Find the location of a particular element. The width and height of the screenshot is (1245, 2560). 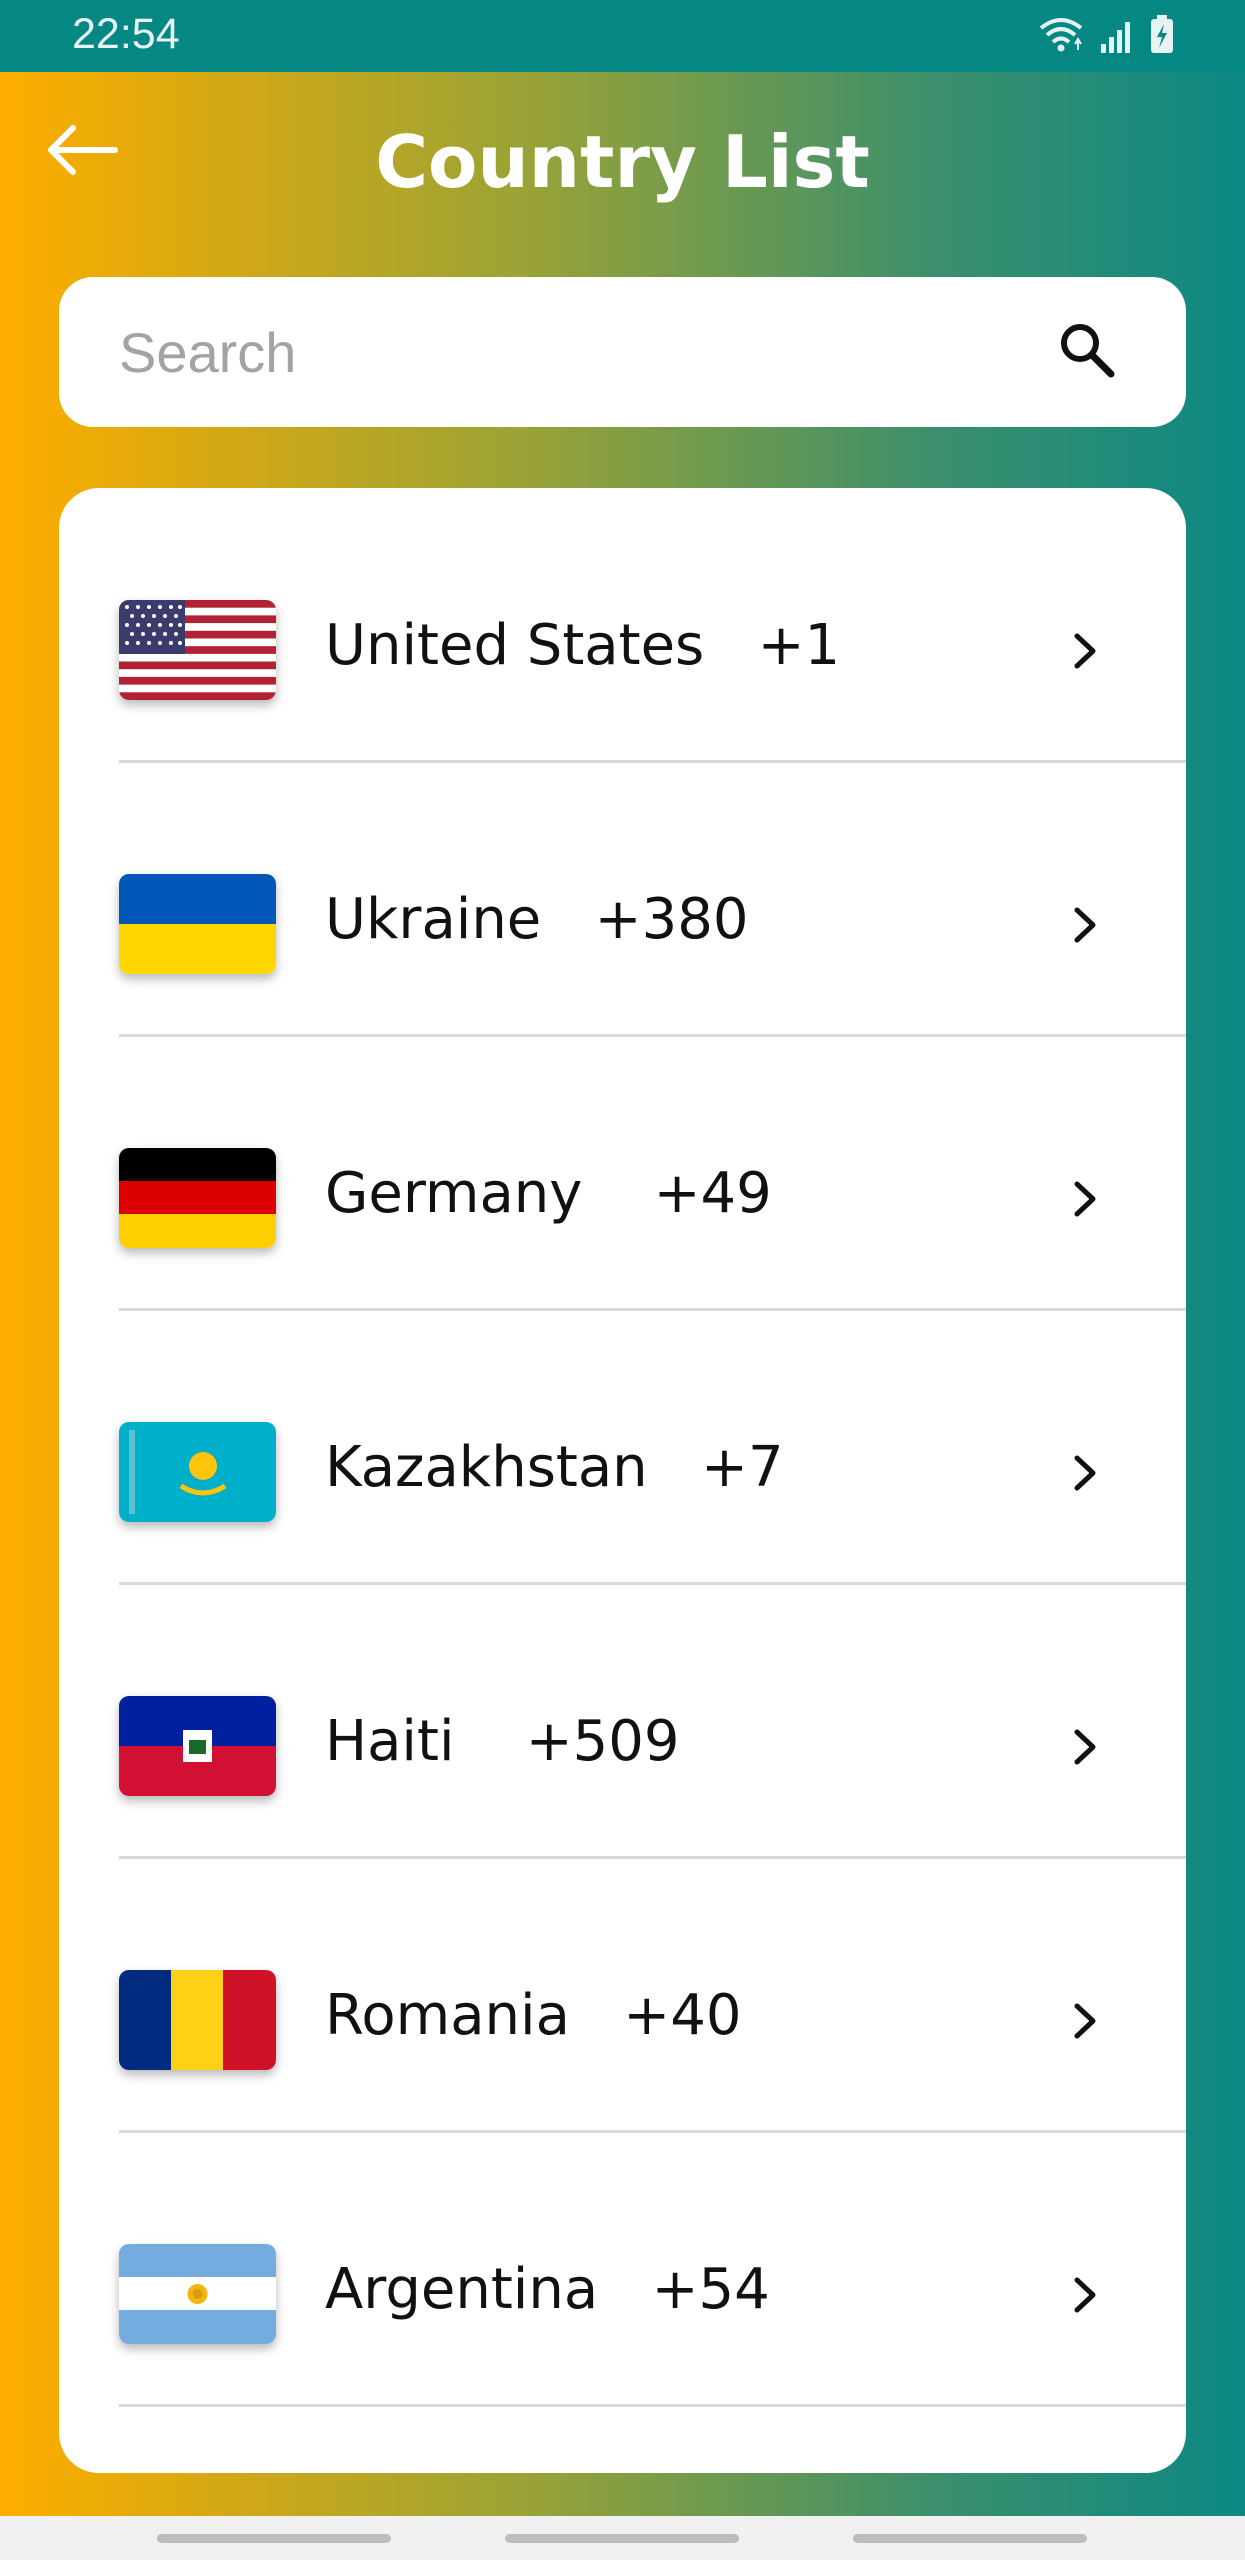

row-divider is located at coordinates (652, 2405).